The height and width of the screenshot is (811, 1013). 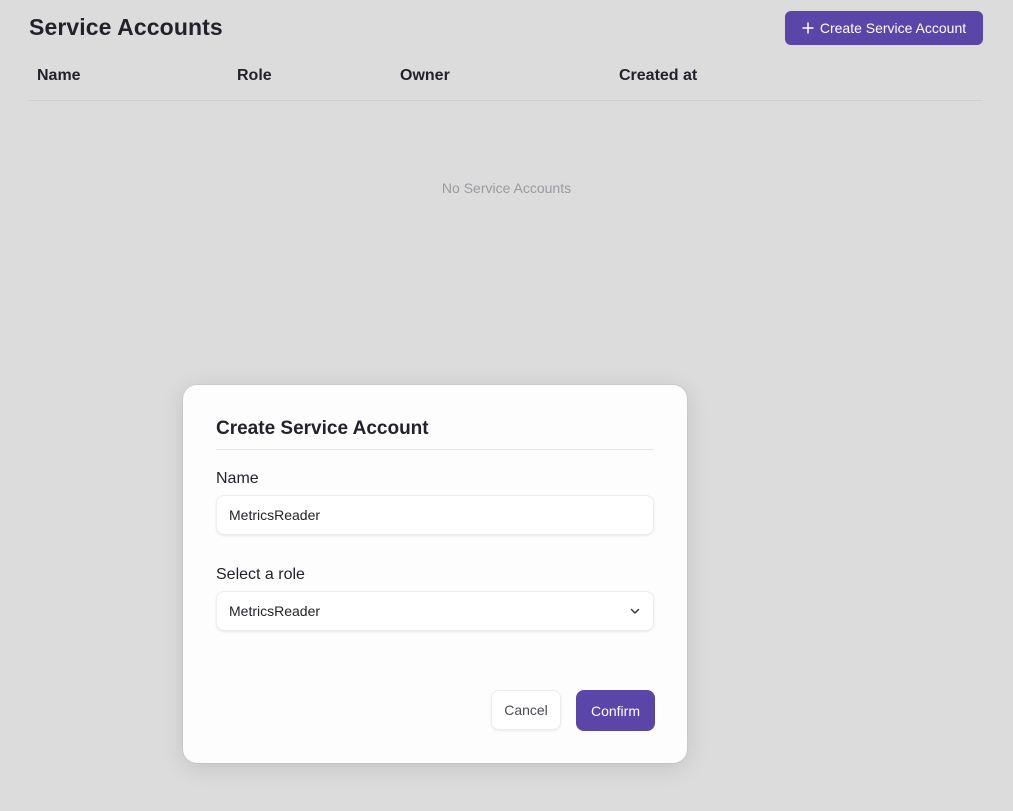 I want to click on create-service-account-button: Create Service Account, so click(x=884, y=28).